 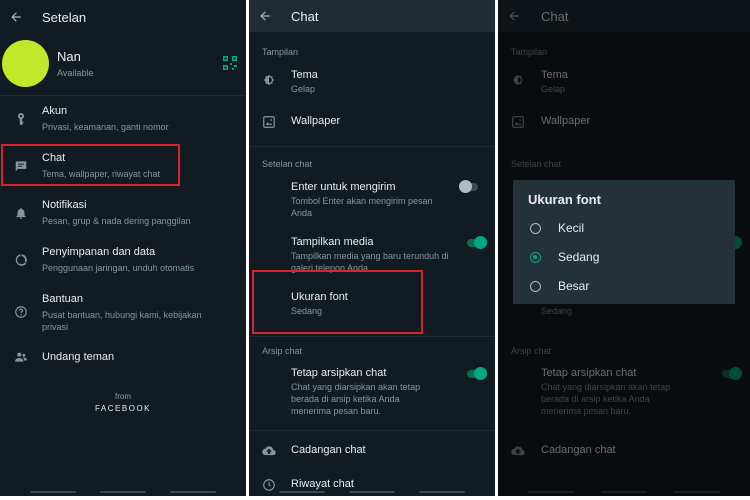 I want to click on setting-title: Riwayat chat, so click(x=322, y=484).